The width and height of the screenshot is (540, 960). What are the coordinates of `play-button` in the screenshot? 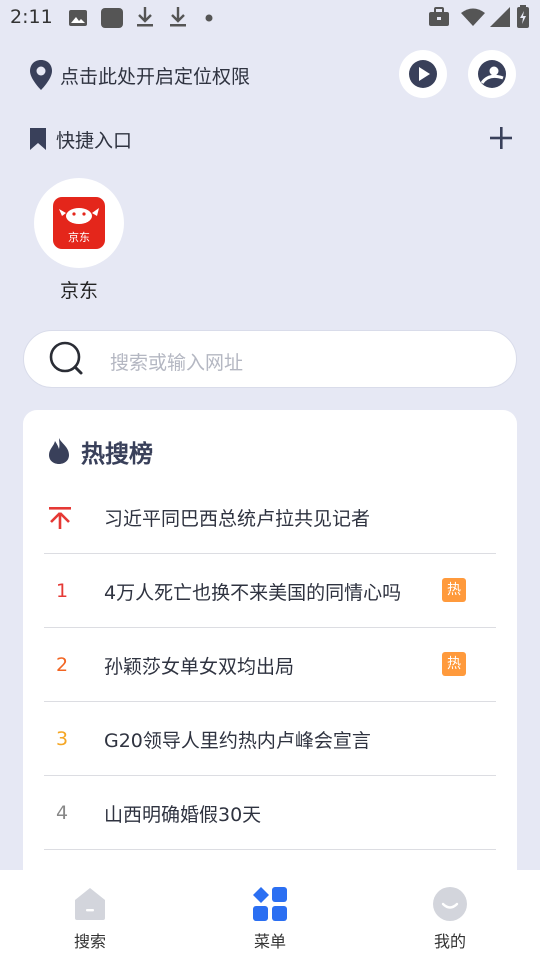 It's located at (423, 74).